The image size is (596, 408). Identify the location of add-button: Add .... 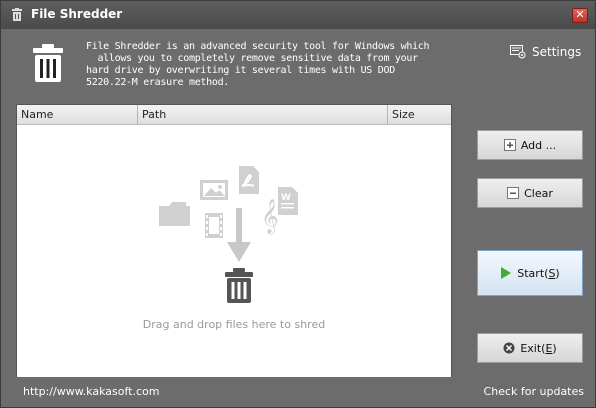
(530, 145).